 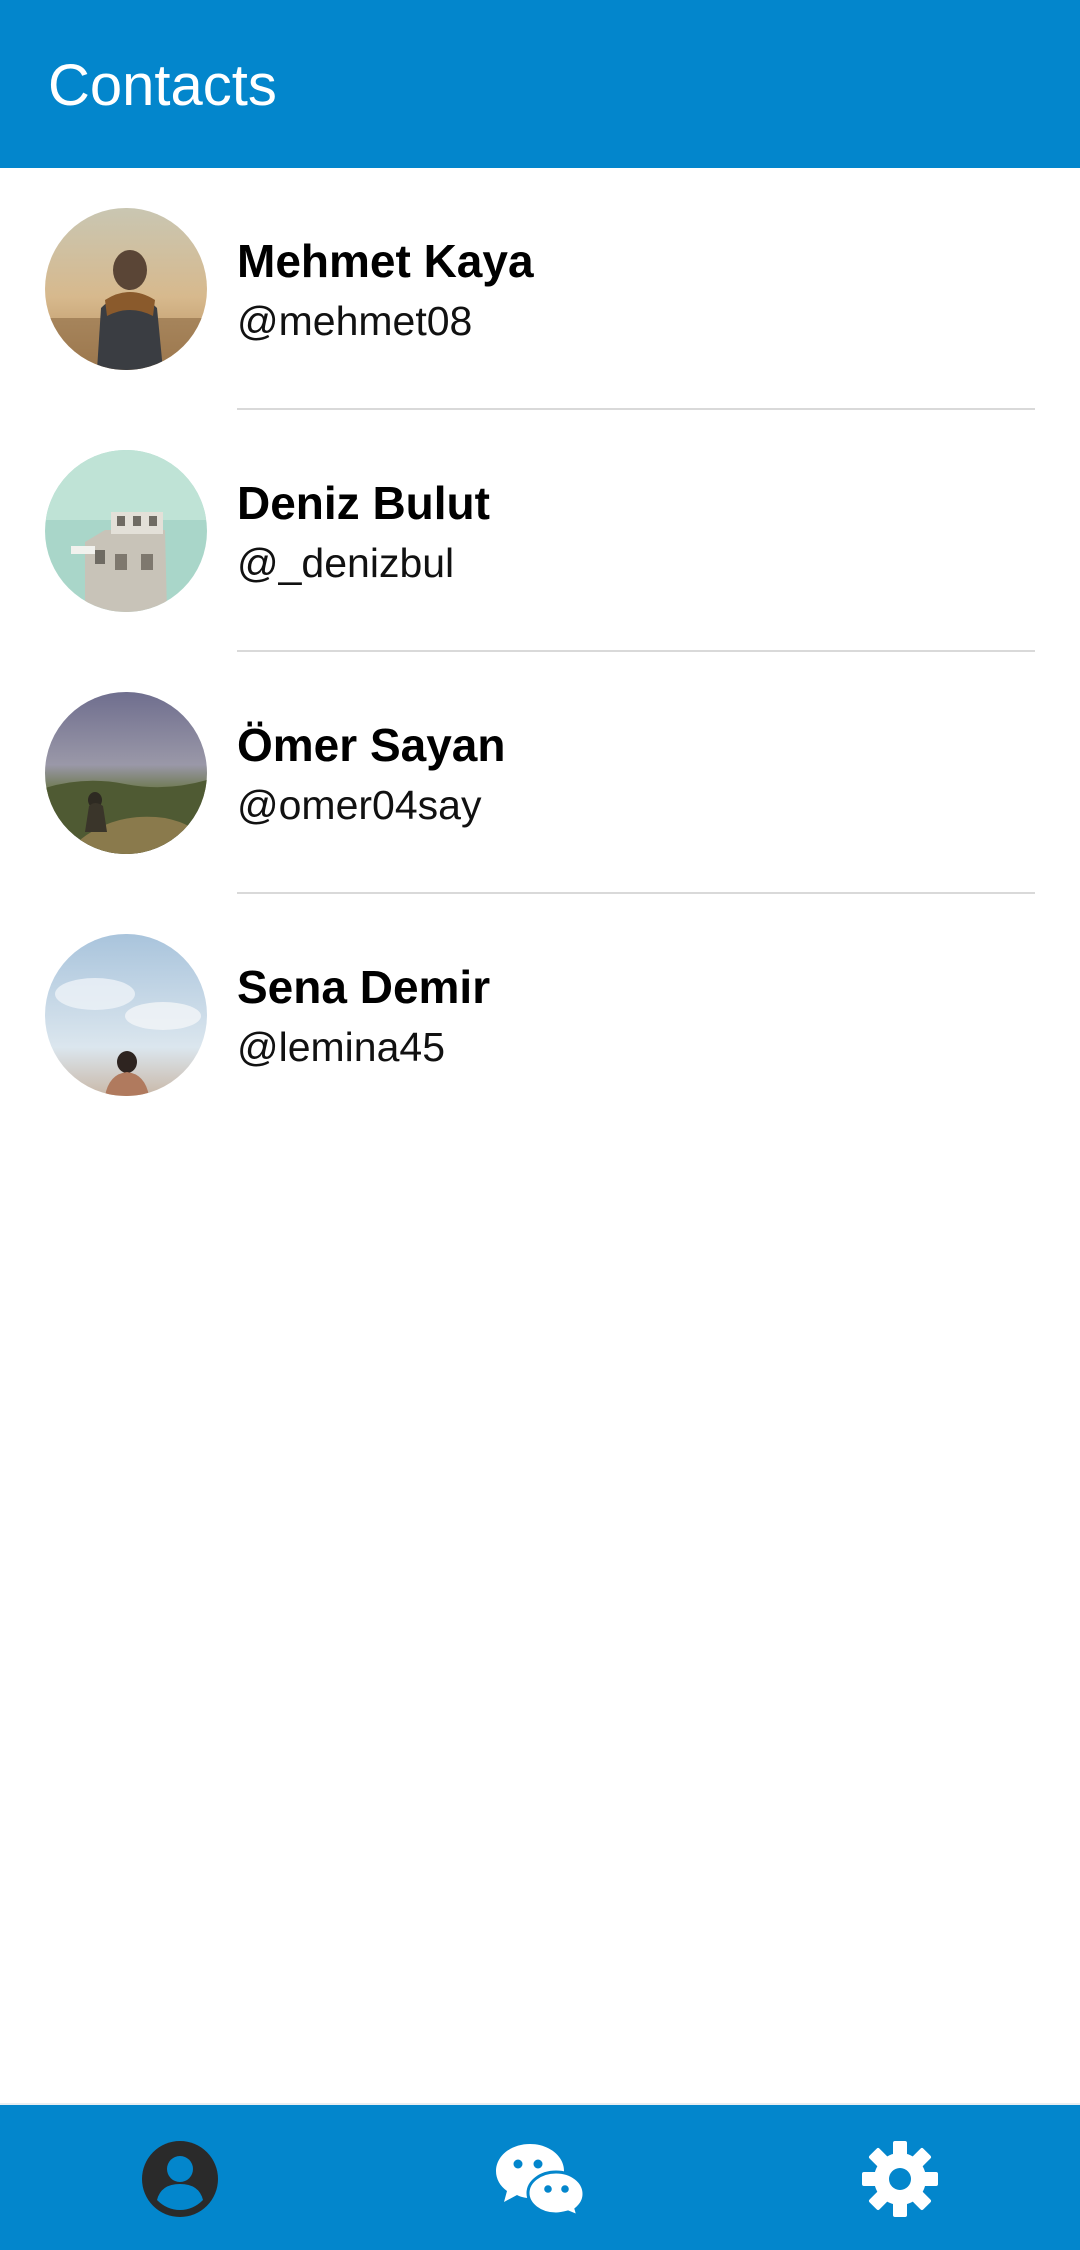 I want to click on contact-handle: @mehmet08, so click(x=355, y=321).